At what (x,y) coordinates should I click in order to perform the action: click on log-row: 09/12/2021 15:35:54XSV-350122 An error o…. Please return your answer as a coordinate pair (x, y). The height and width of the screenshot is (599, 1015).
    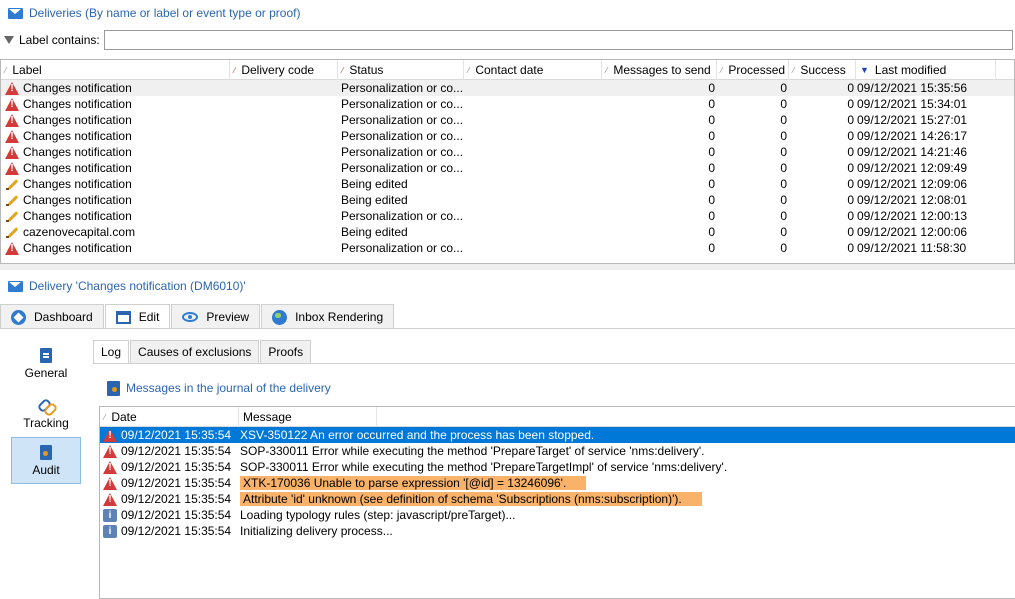
    Looking at the image, I should click on (557, 435).